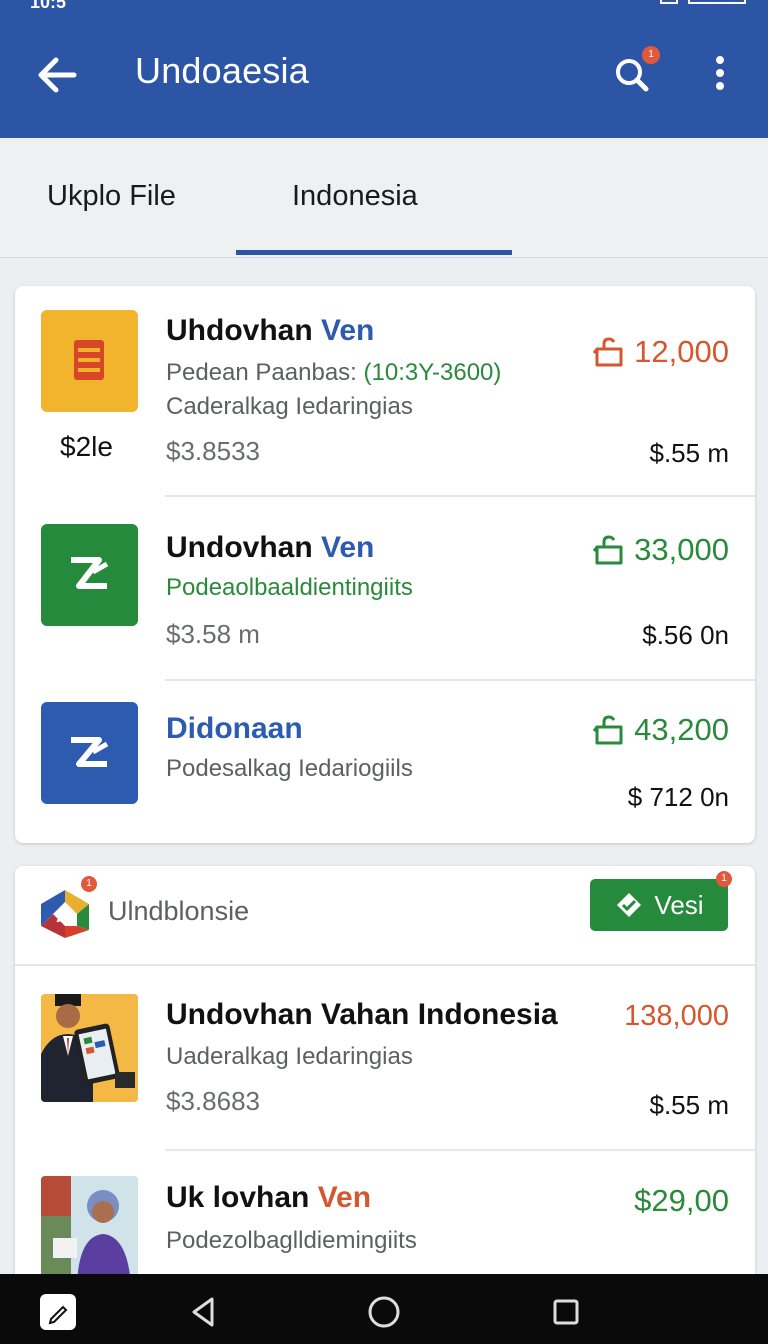  What do you see at coordinates (660, 730) in the screenshot?
I see `item-amount: 43,200` at bounding box center [660, 730].